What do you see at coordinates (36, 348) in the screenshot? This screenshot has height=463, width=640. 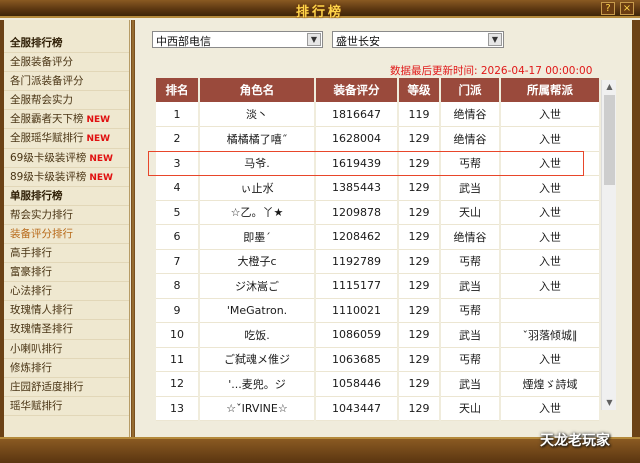 I see `sidebar-item-label: 小喇叭排行` at bounding box center [36, 348].